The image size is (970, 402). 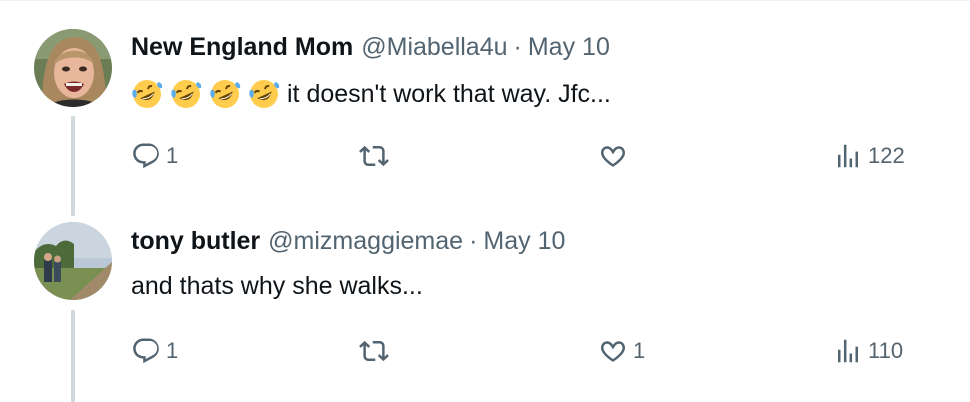 I want to click on views-button: 122, so click(x=869, y=156).